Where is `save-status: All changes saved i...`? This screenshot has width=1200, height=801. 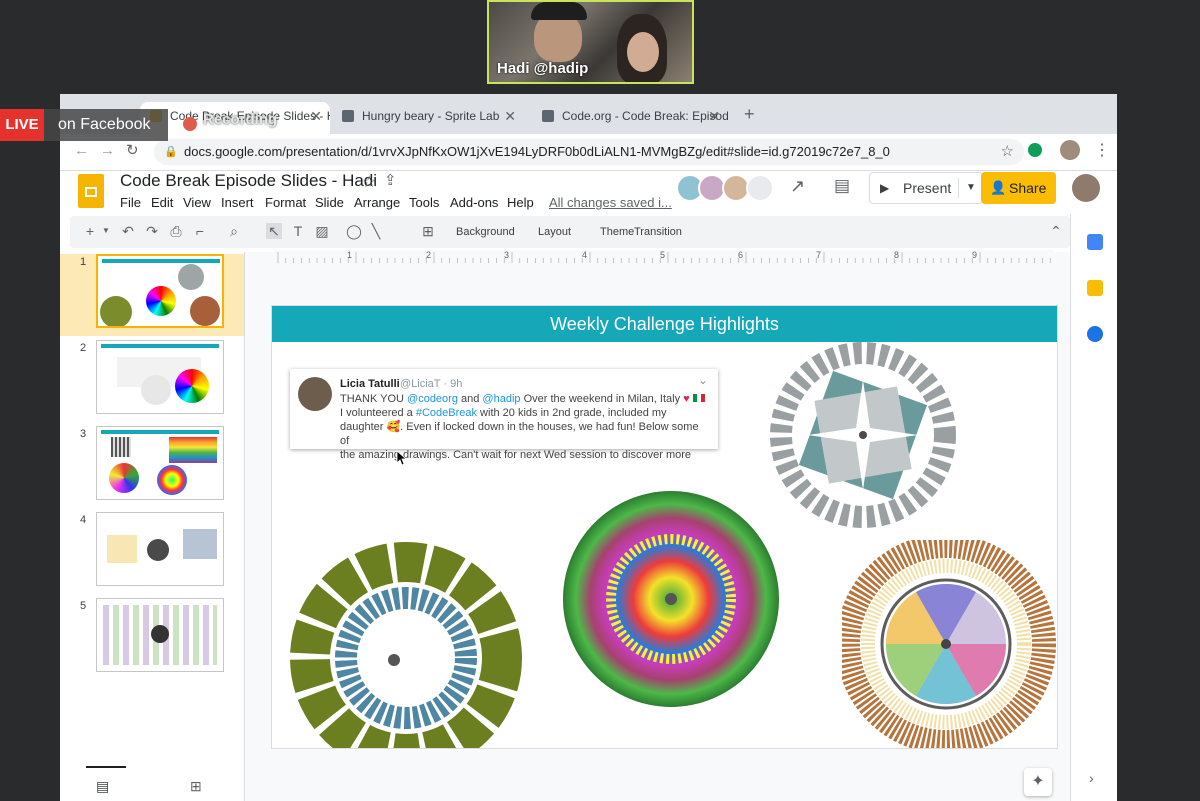 save-status: All changes saved i... is located at coordinates (610, 202).